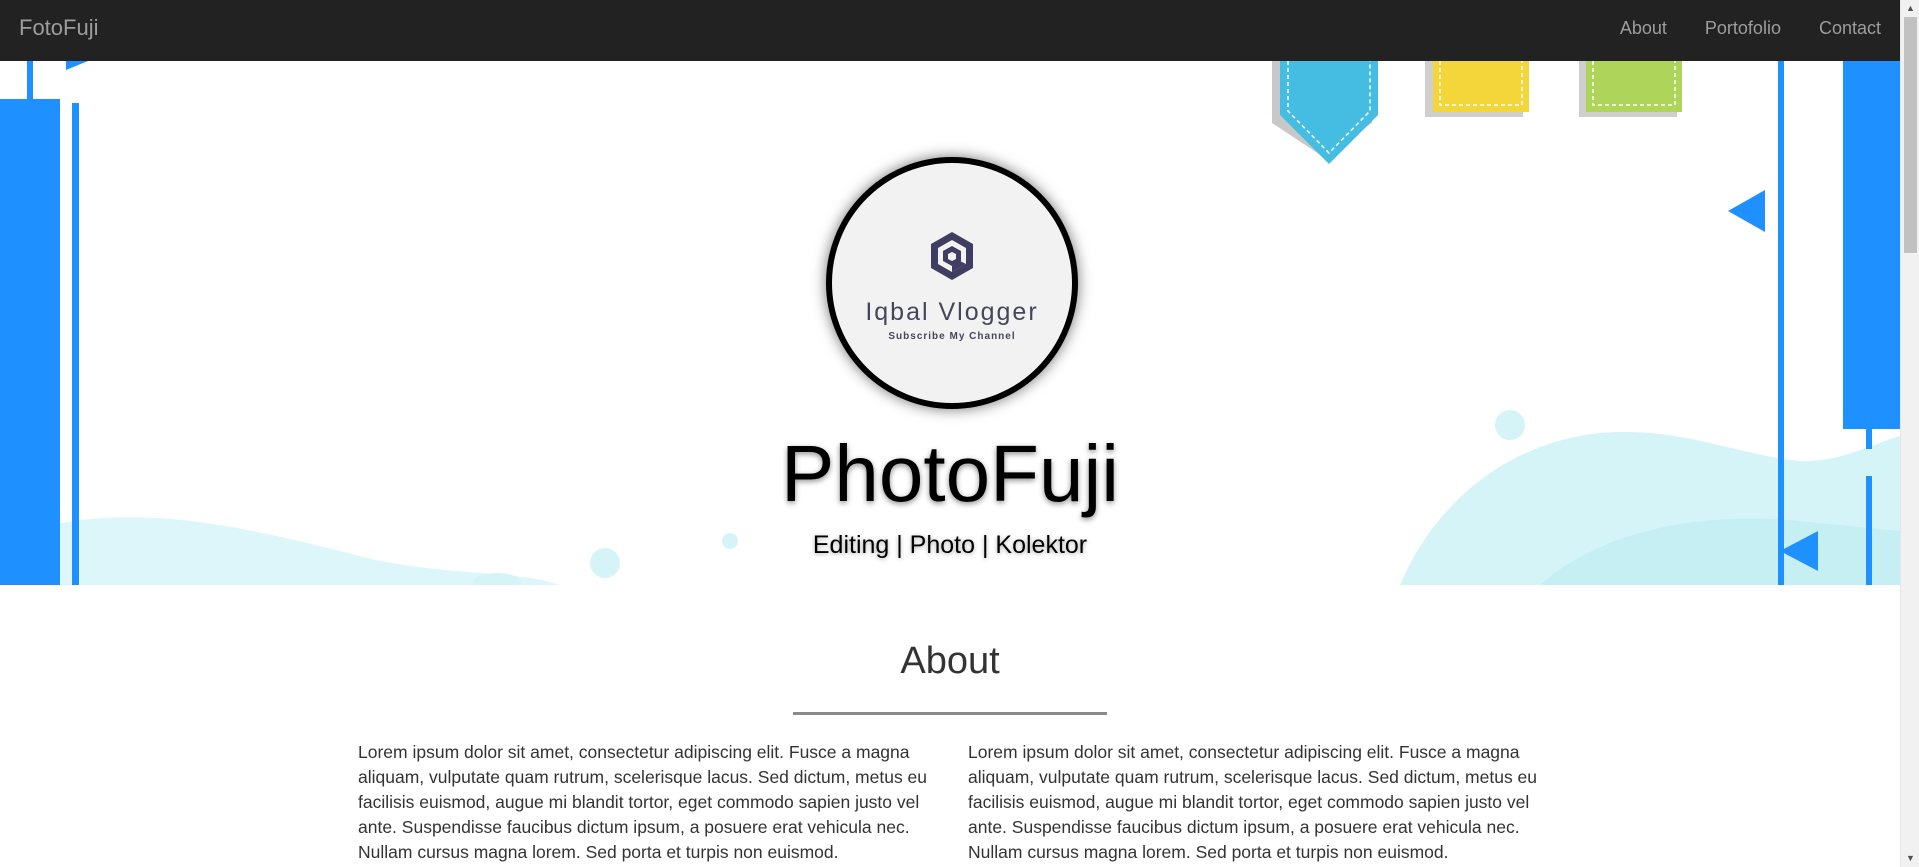 Image resolution: width=1919 pixels, height=867 pixels. Describe the element at coordinates (1910, 8) in the screenshot. I see `arrow-up-icon: ▲` at that location.